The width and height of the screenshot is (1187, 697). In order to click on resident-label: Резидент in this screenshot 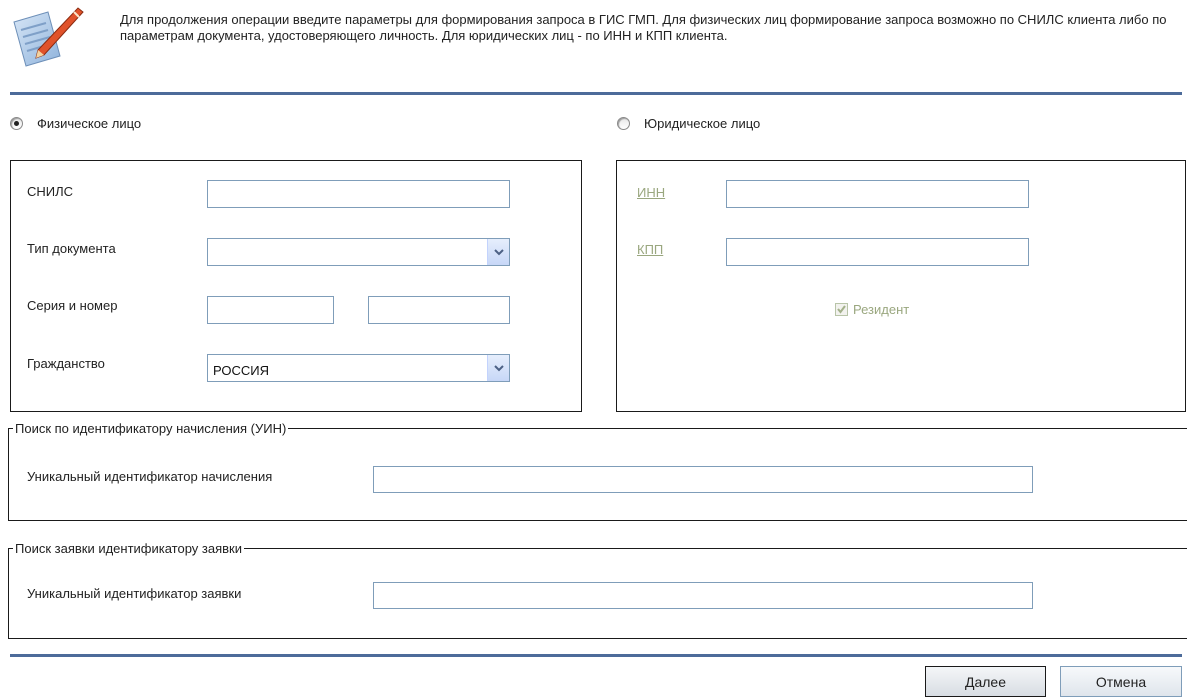, I will do `click(881, 309)`.